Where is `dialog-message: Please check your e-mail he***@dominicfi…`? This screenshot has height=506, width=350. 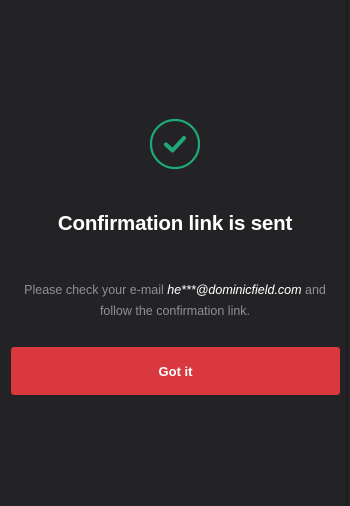 dialog-message: Please check your e-mail he***@dominicfi… is located at coordinates (175, 301).